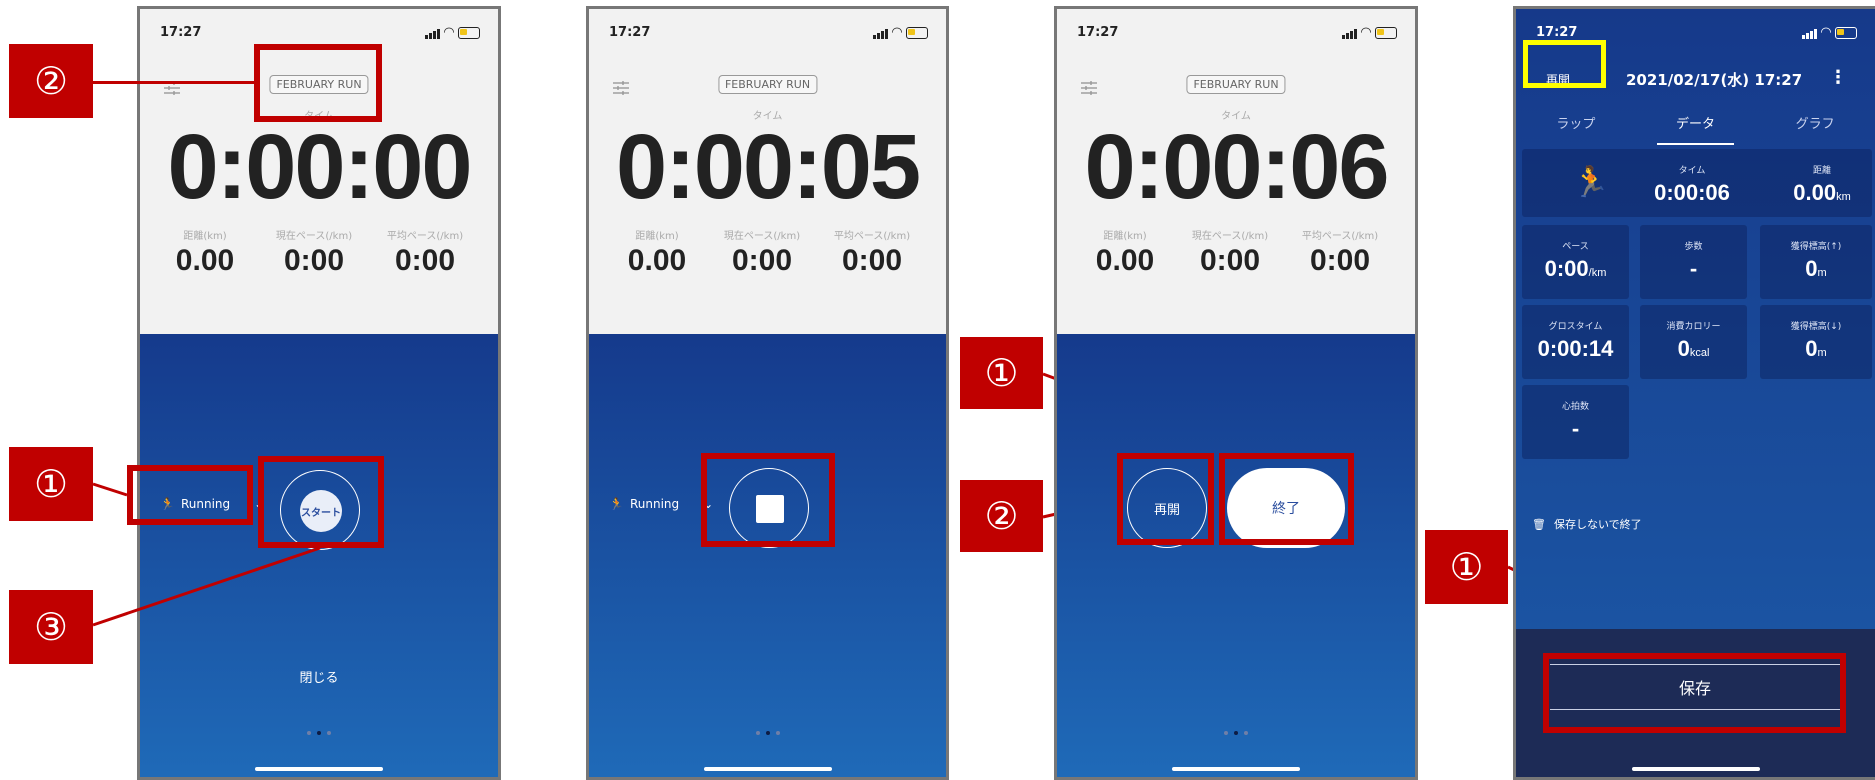 Image resolution: width=1875 pixels, height=780 pixels. What do you see at coordinates (661, 504) in the screenshot?
I see `activity-selector: 🏃 Running ⌄` at bounding box center [661, 504].